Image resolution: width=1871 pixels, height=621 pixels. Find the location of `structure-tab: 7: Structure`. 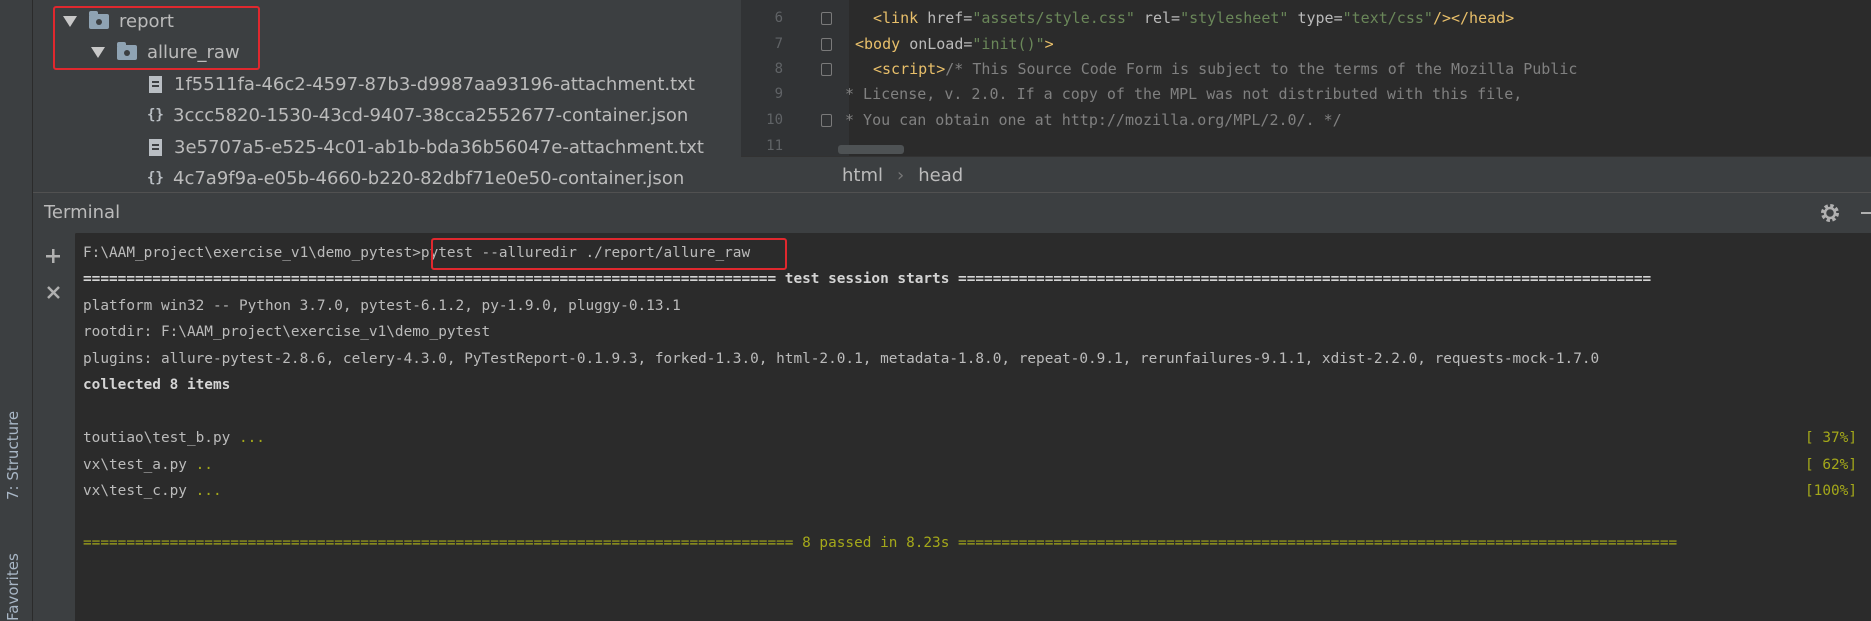

structure-tab: 7: Structure is located at coordinates (13, 455).